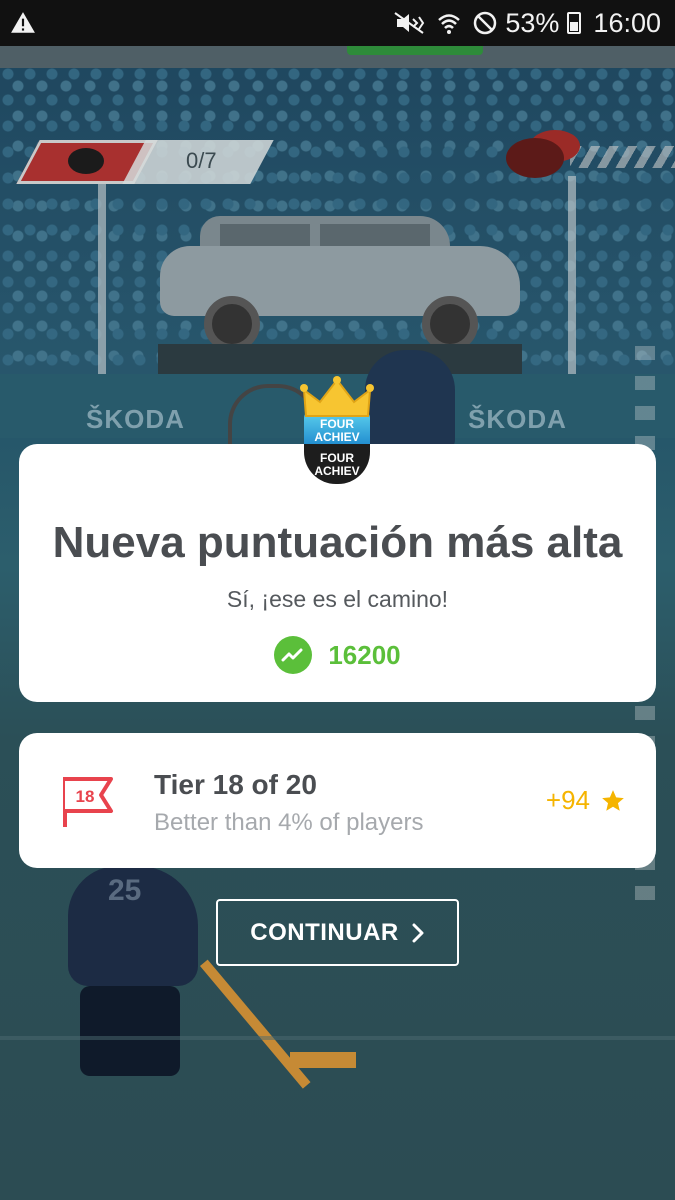  What do you see at coordinates (102, 286) in the screenshot?
I see `goal-post-left` at bounding box center [102, 286].